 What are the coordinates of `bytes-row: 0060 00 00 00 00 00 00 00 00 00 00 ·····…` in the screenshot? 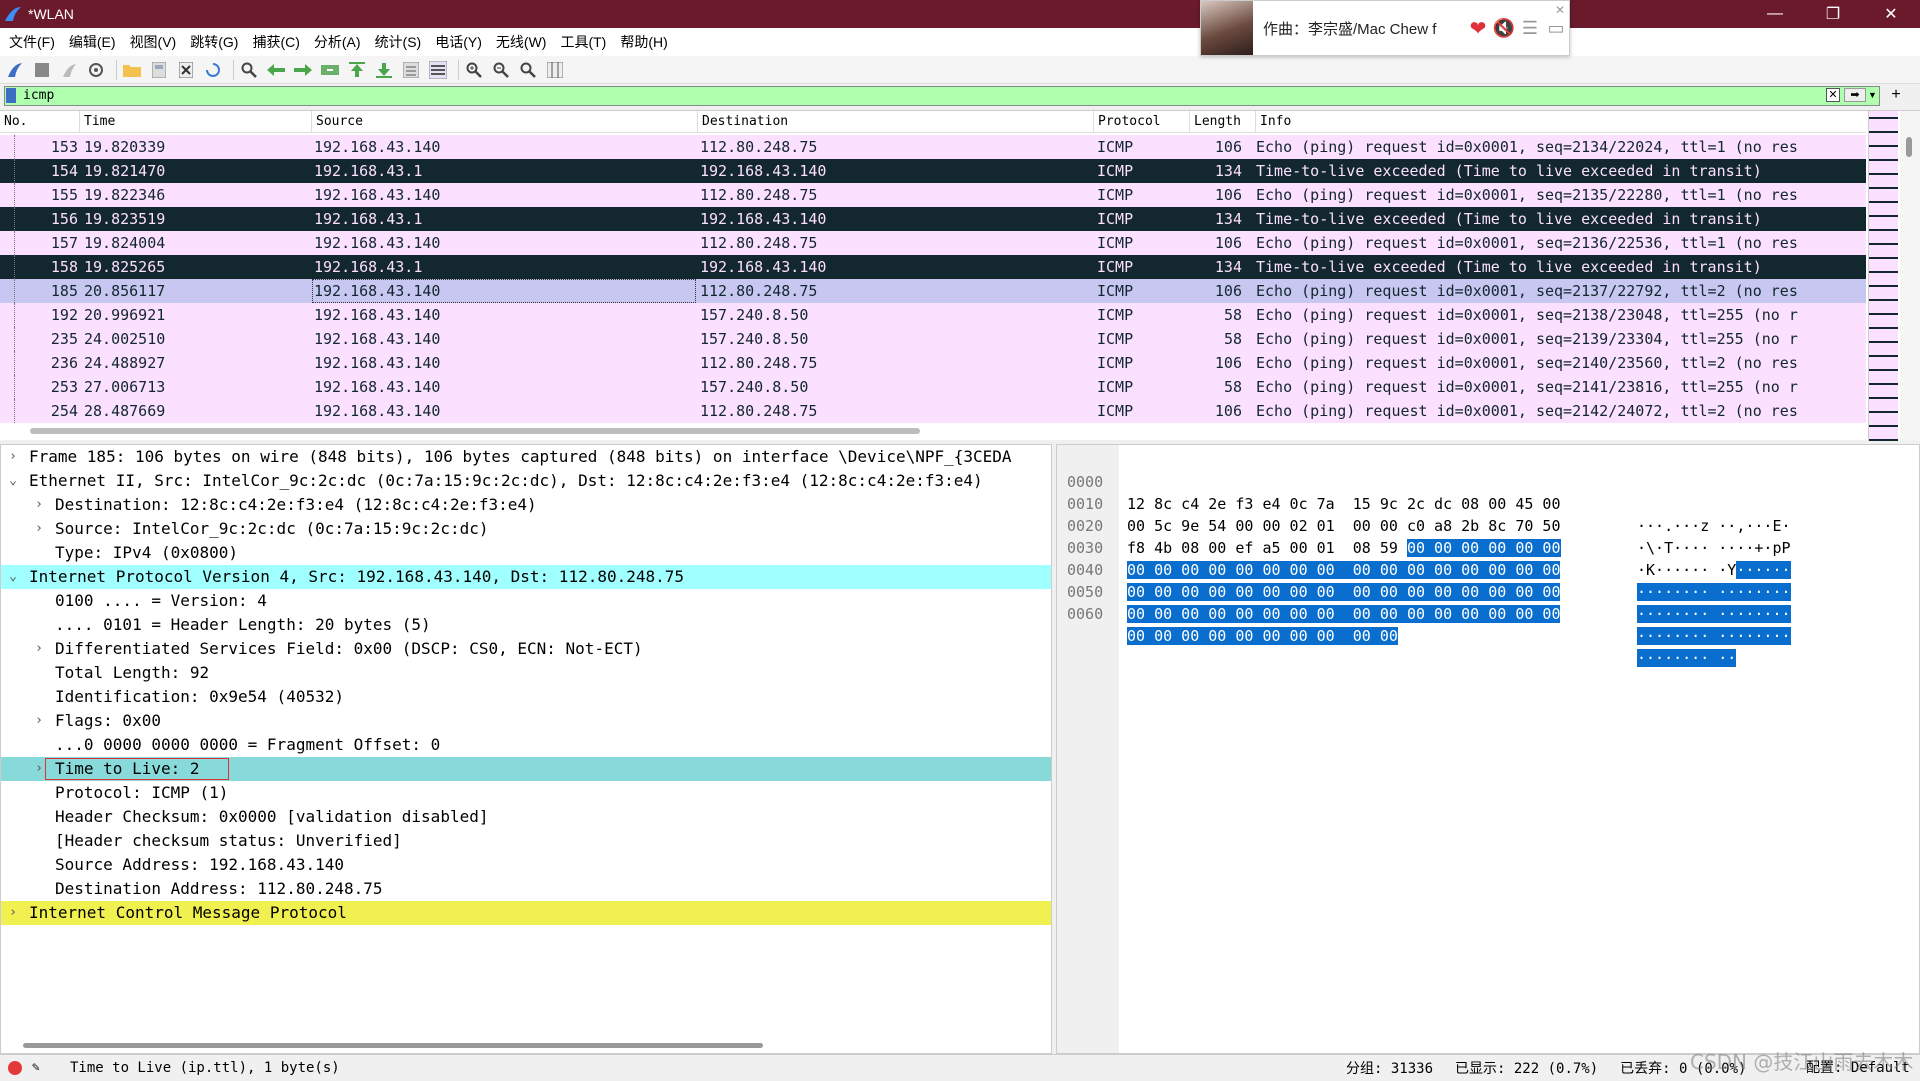 It's located at (1397, 624).